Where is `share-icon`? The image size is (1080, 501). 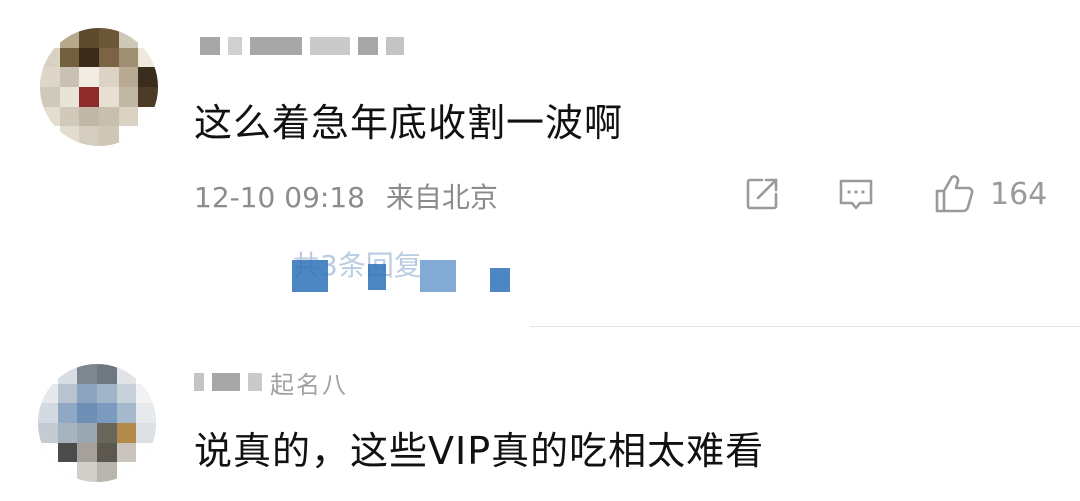 share-icon is located at coordinates (762, 194).